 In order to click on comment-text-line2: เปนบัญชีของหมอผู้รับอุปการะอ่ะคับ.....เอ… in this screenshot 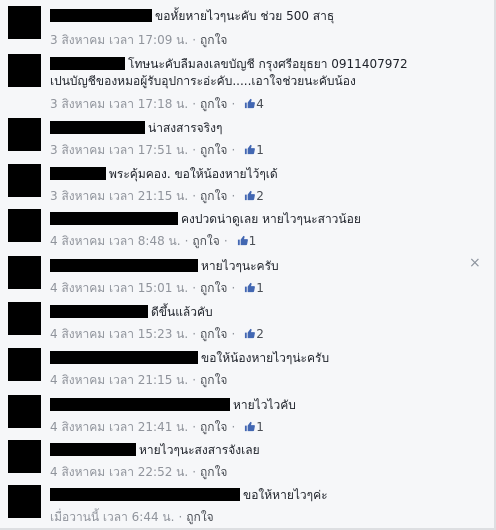, I will do `click(203, 81)`.